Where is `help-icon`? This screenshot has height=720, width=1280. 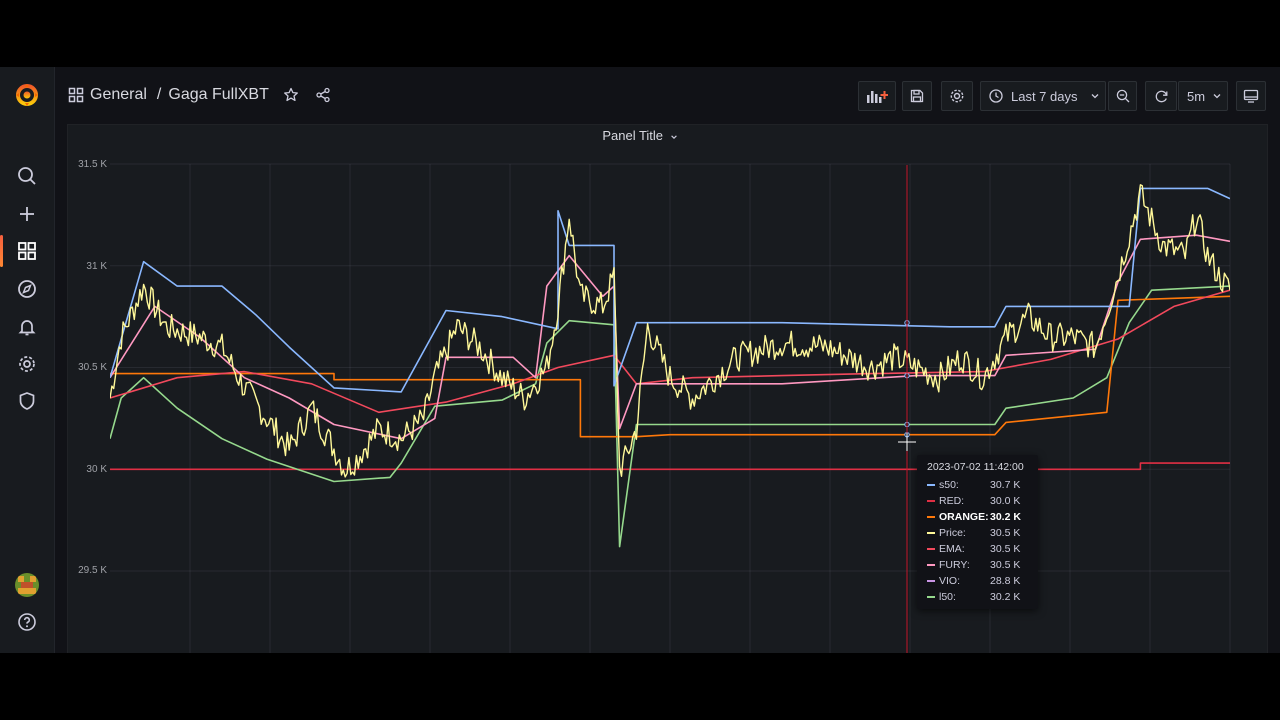
help-icon is located at coordinates (27, 622).